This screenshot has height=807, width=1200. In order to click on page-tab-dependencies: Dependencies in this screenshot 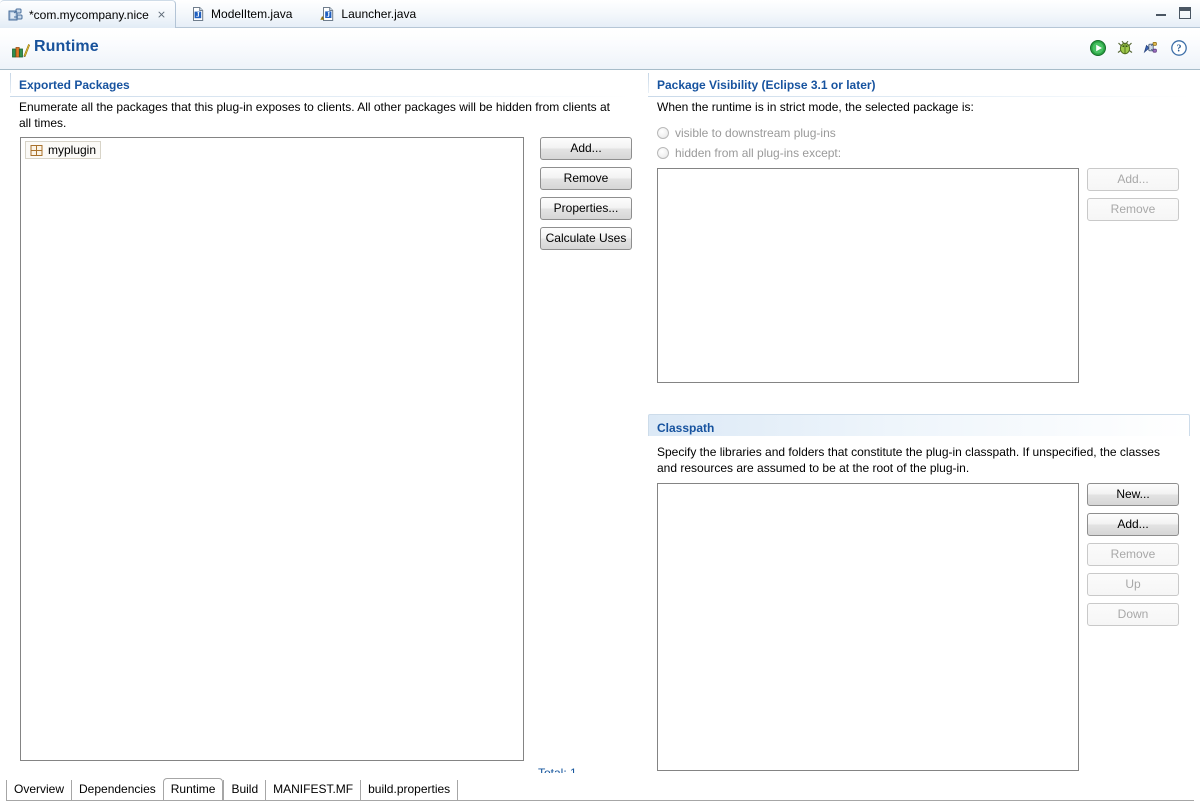, I will do `click(117, 790)`.